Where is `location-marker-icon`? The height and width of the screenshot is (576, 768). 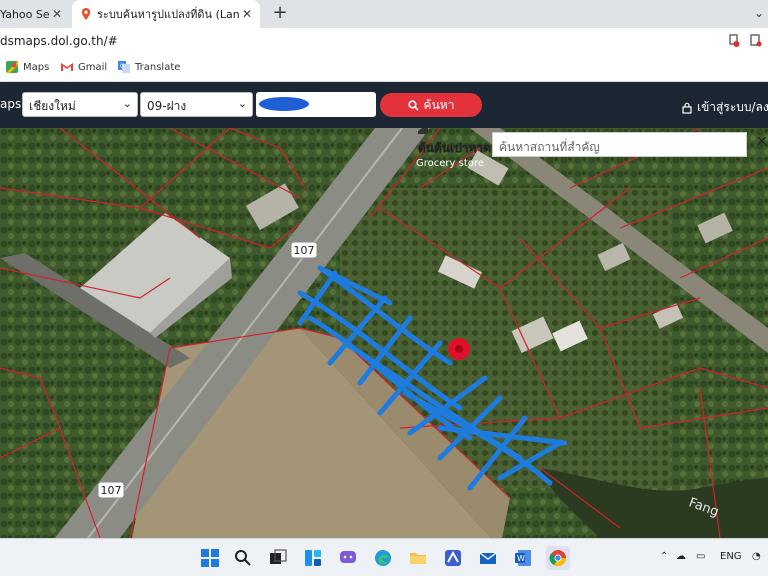 location-marker-icon is located at coordinates (459, 349).